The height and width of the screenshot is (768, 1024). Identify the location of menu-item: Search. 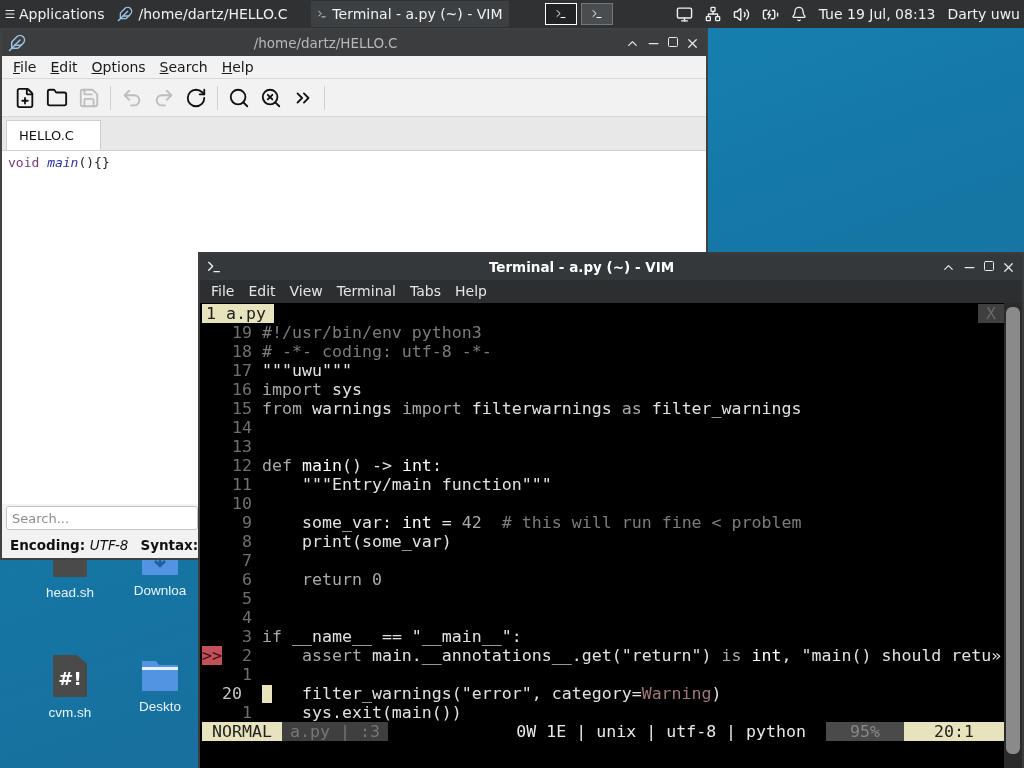
(183, 67).